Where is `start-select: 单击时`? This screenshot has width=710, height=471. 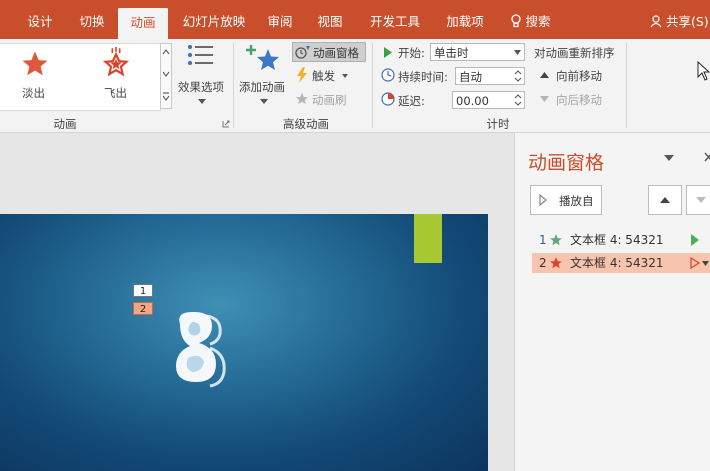
start-select: 单击时 is located at coordinates (477, 52).